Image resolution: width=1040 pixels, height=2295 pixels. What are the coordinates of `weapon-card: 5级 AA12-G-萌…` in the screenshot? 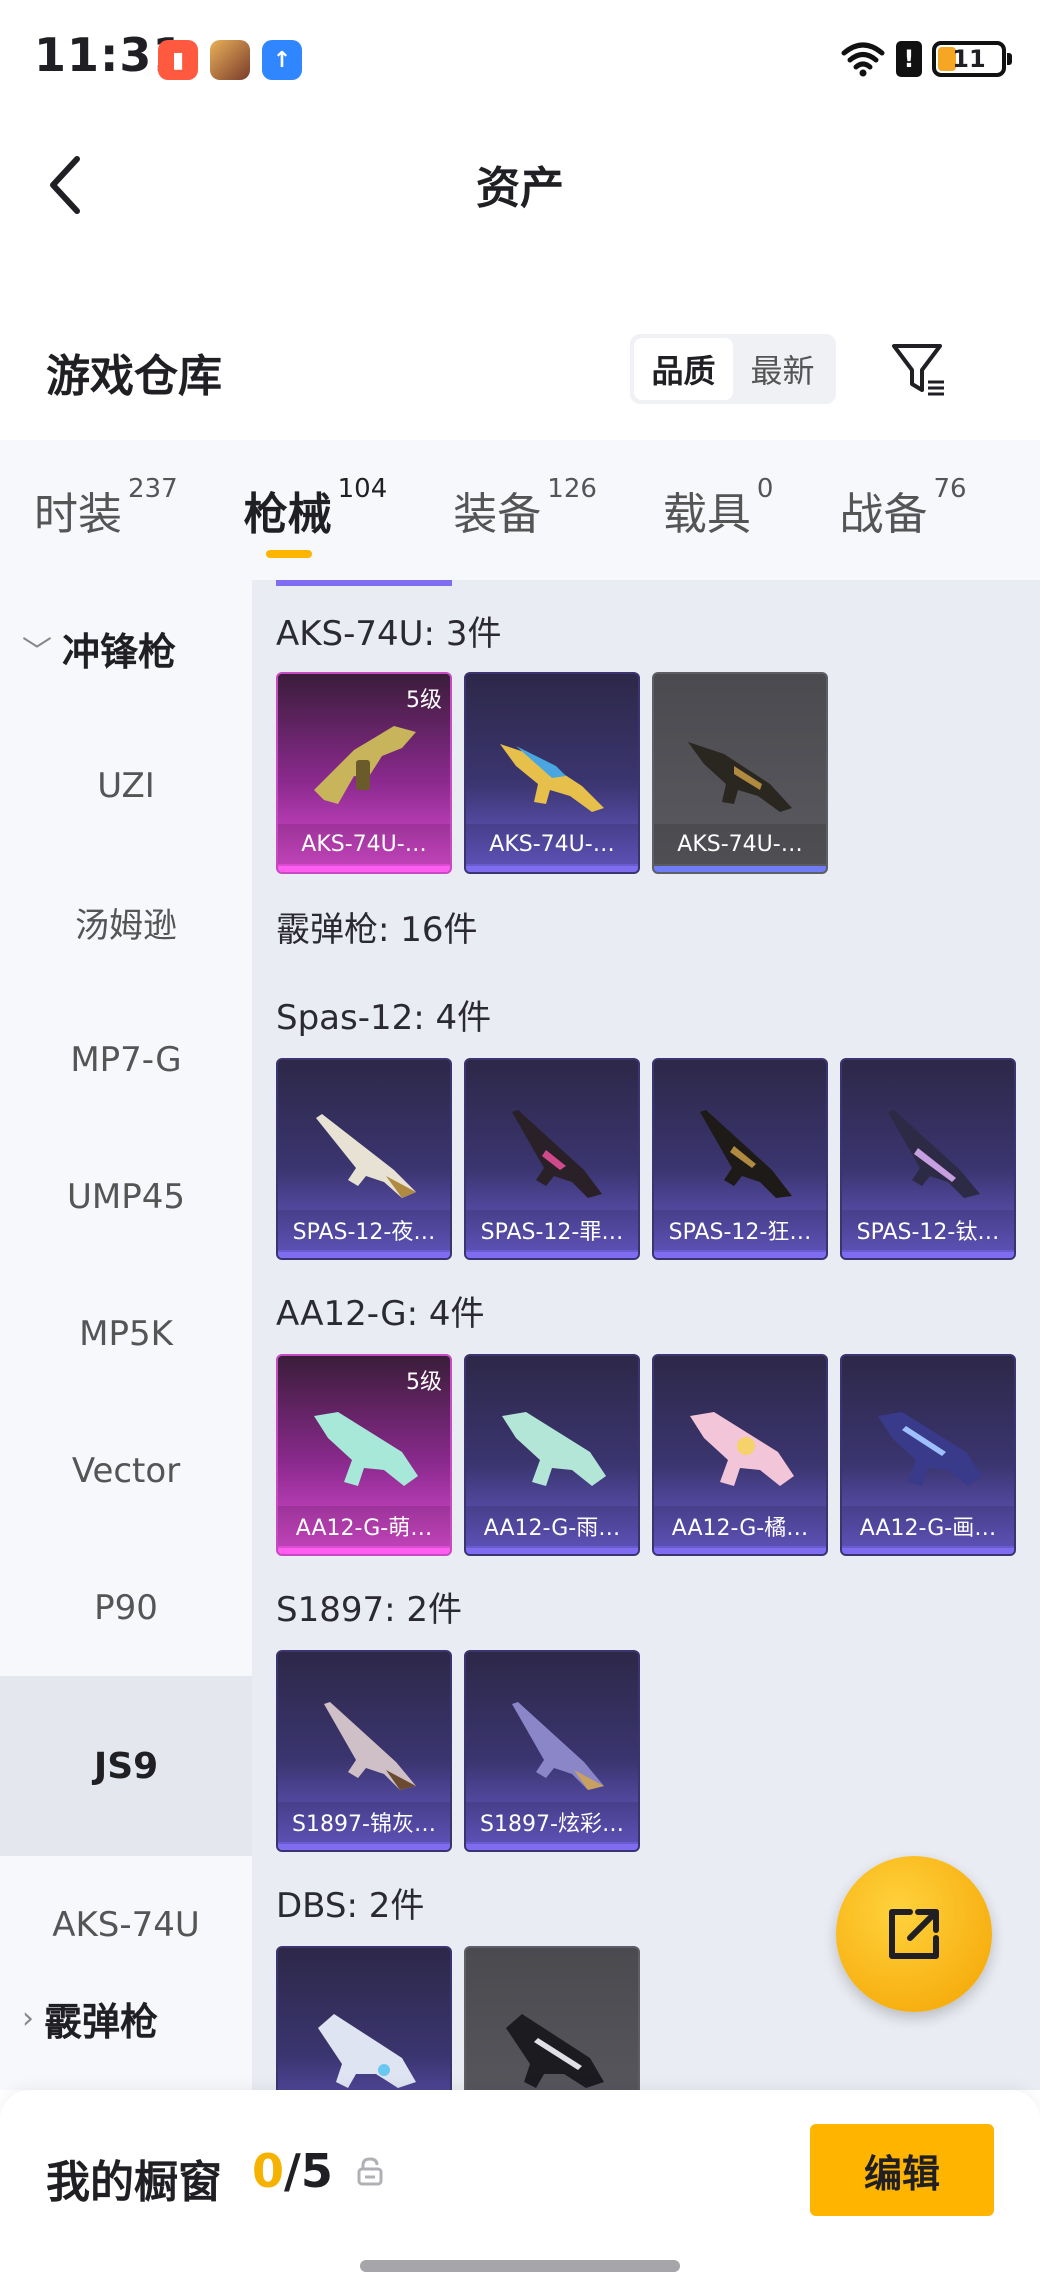 It's located at (364, 1455).